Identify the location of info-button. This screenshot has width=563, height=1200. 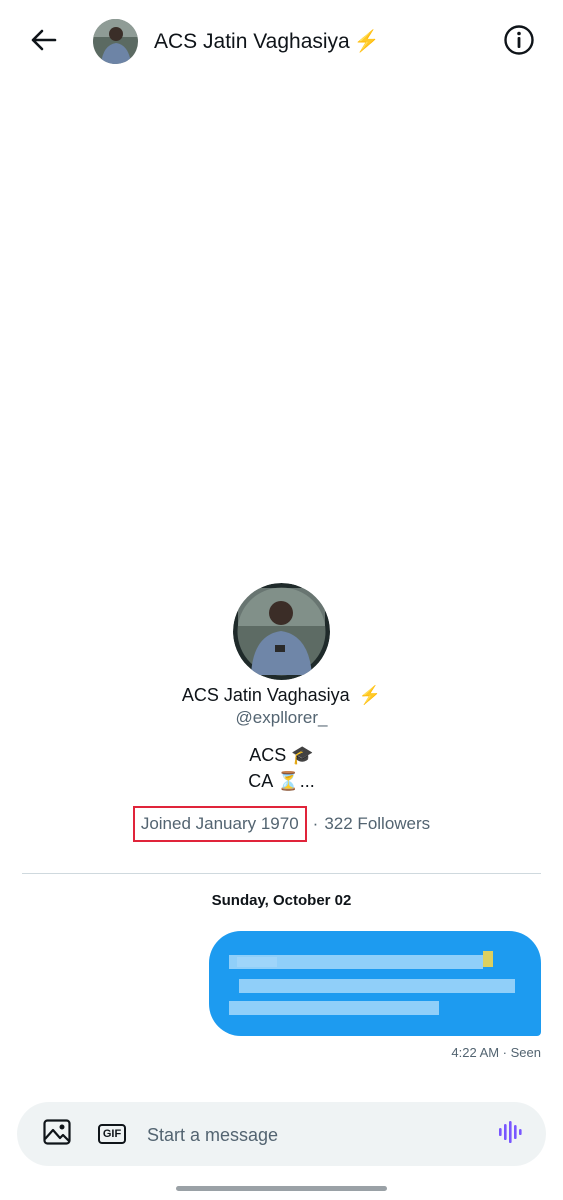
(519, 42).